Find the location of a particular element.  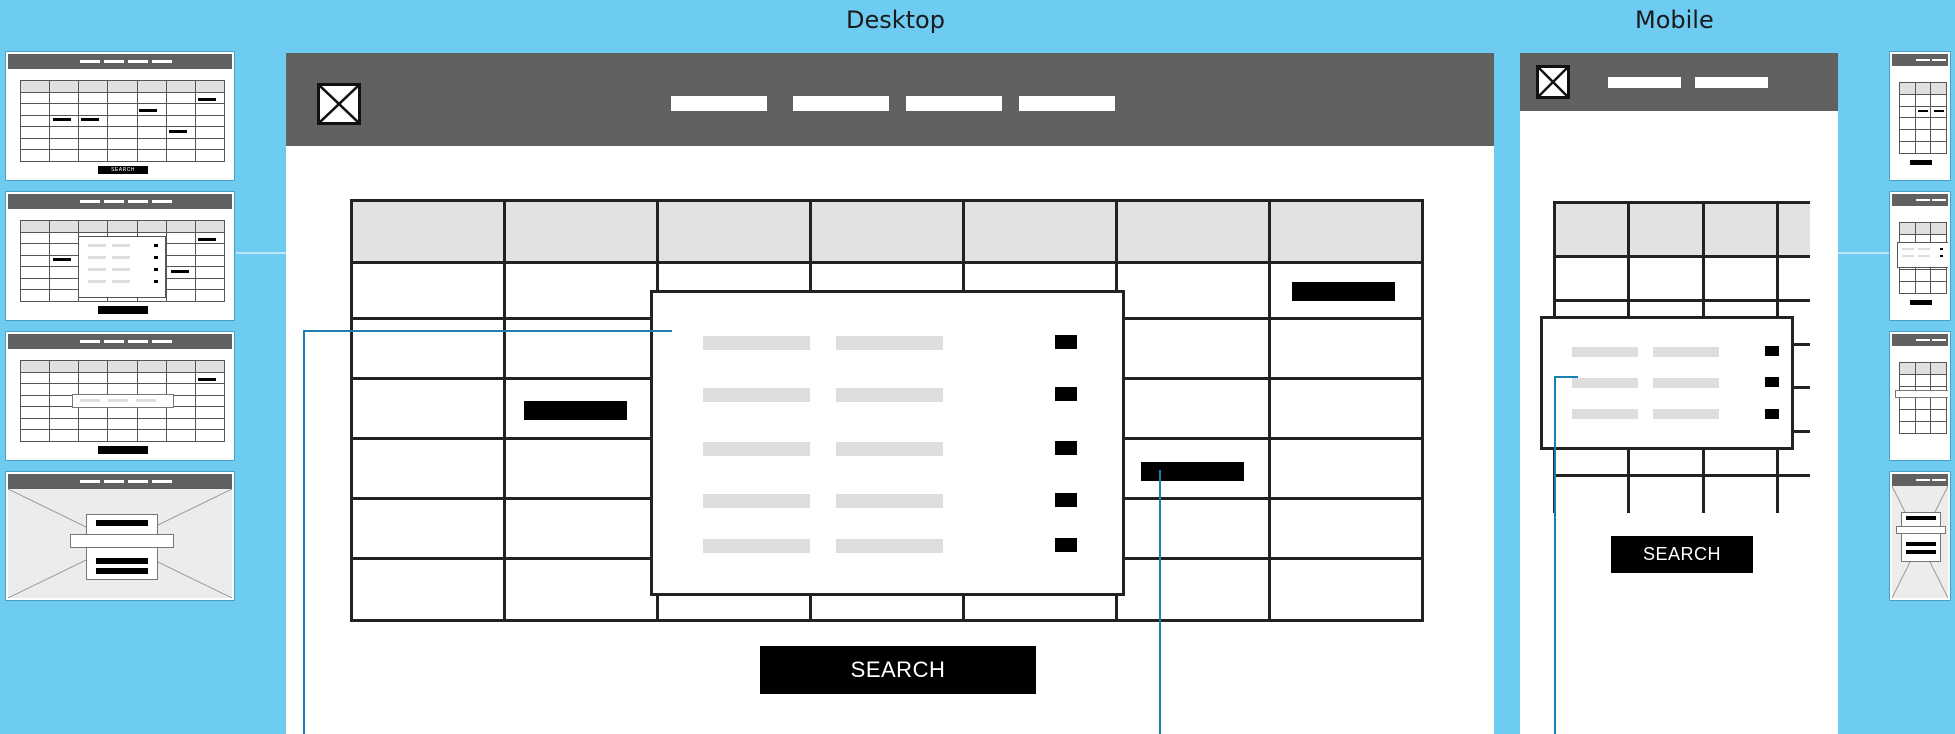

desktop-header is located at coordinates (890, 99).